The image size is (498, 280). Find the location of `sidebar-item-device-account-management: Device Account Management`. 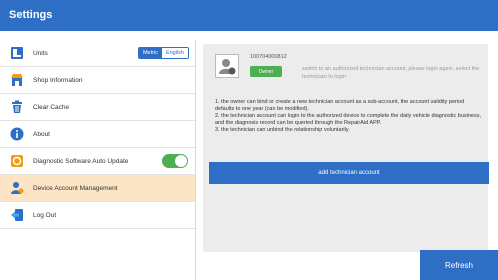

sidebar-item-device-account-management: Device Account Management is located at coordinates (97, 188).